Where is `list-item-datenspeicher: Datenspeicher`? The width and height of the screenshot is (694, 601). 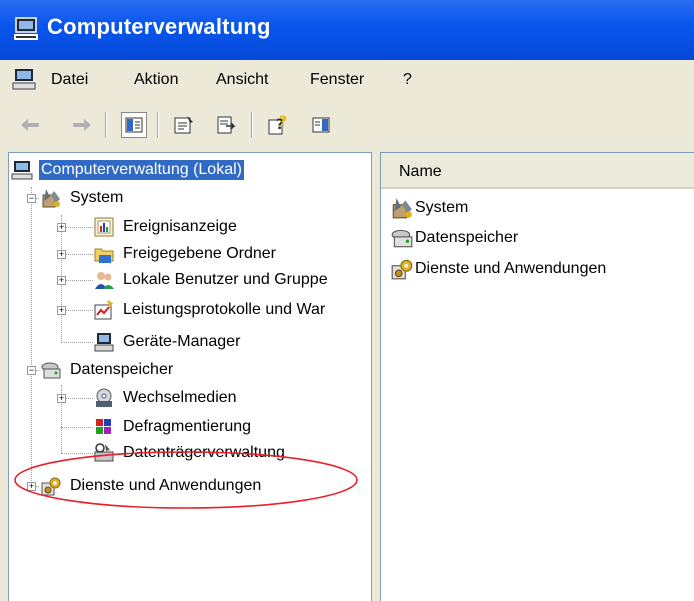 list-item-datenspeicher: Datenspeicher is located at coordinates (454, 238).